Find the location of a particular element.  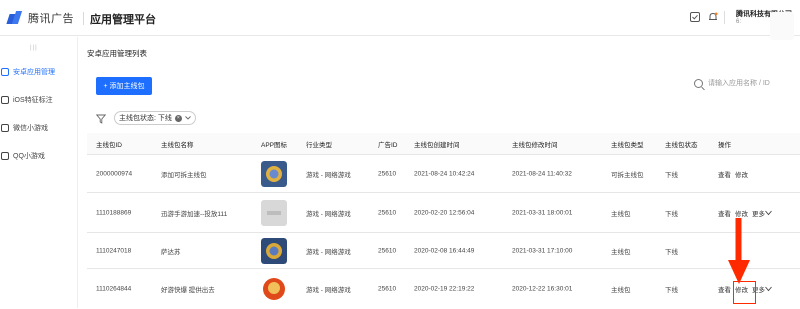

cell-id: 2000000974 is located at coordinates (114, 173).